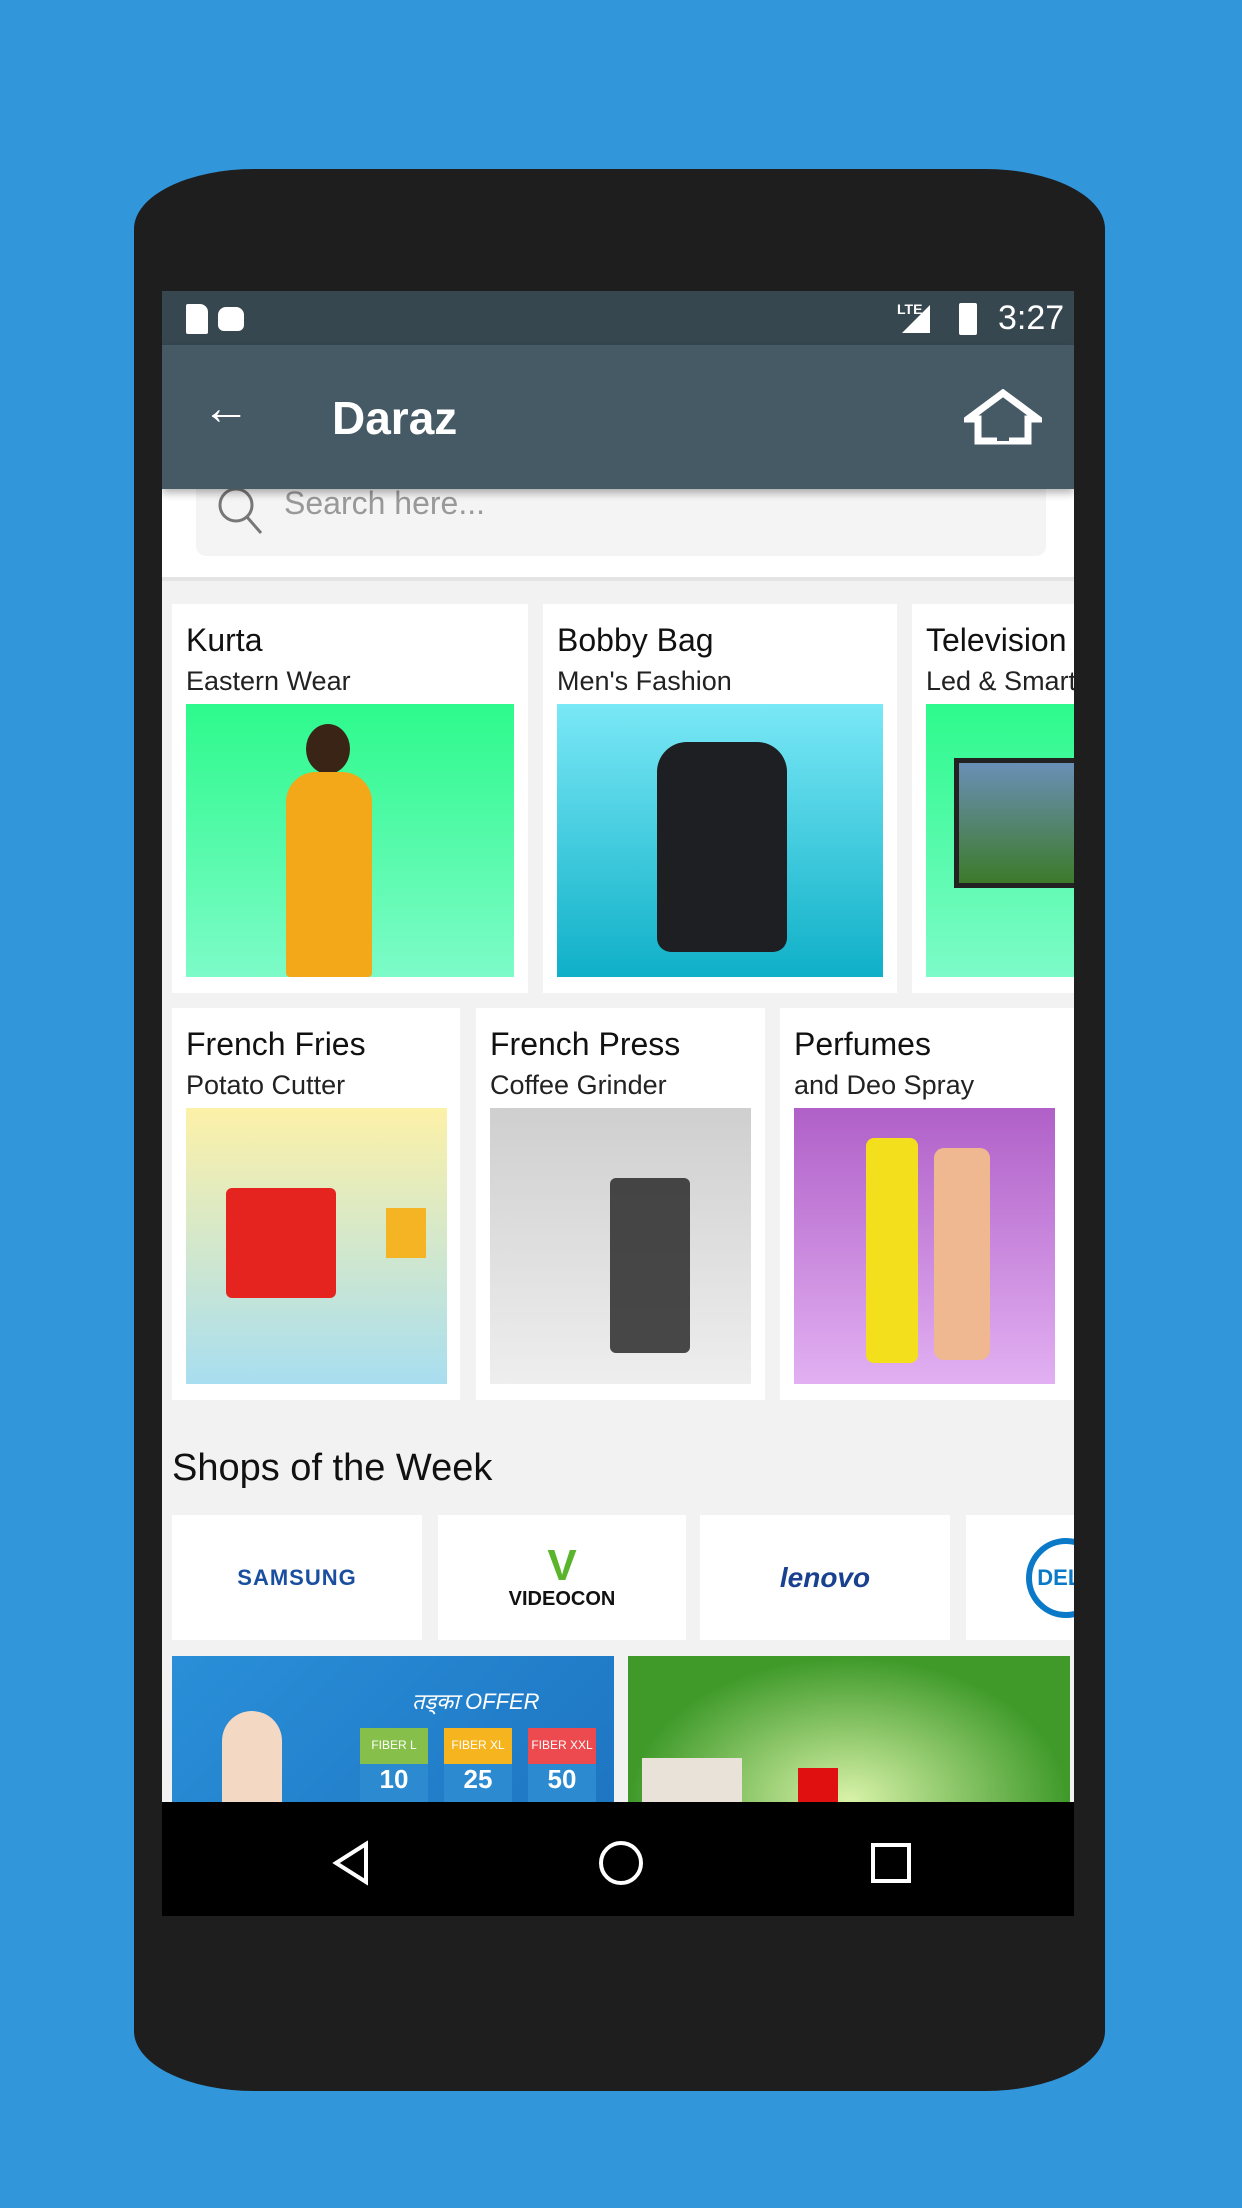  Describe the element at coordinates (351, 1863) in the screenshot. I see `back-nav-icon` at that location.